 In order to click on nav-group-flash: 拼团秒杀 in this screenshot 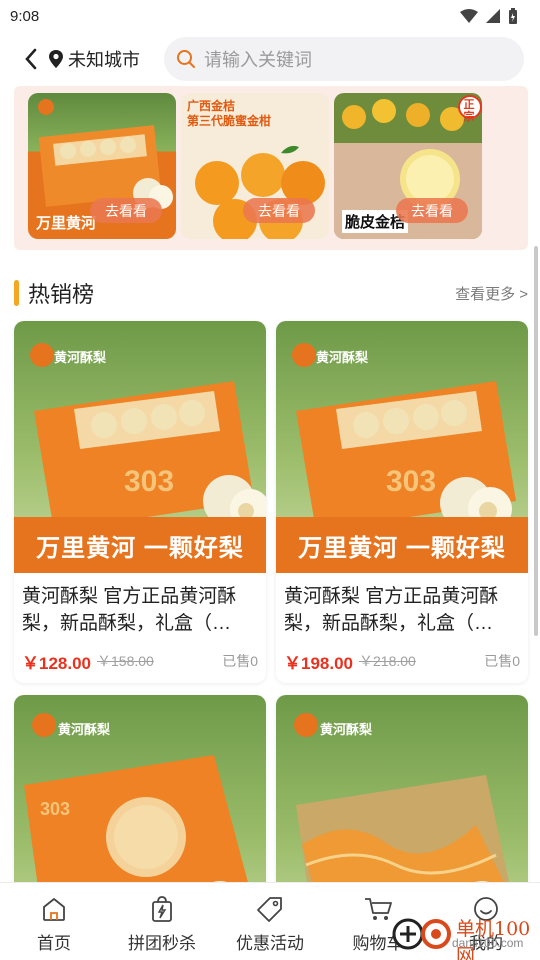, I will do `click(162, 921)`.